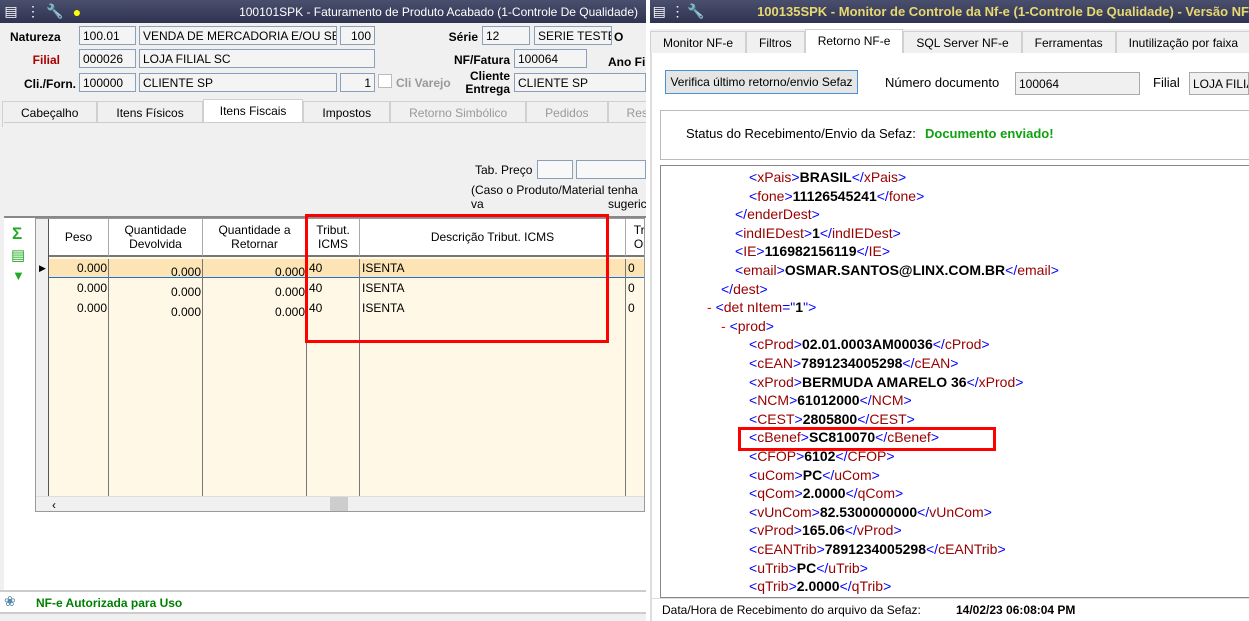 The height and width of the screenshot is (621, 1249). Describe the element at coordinates (611, 169) in the screenshot. I see `tab-preco-desc-input` at that location.